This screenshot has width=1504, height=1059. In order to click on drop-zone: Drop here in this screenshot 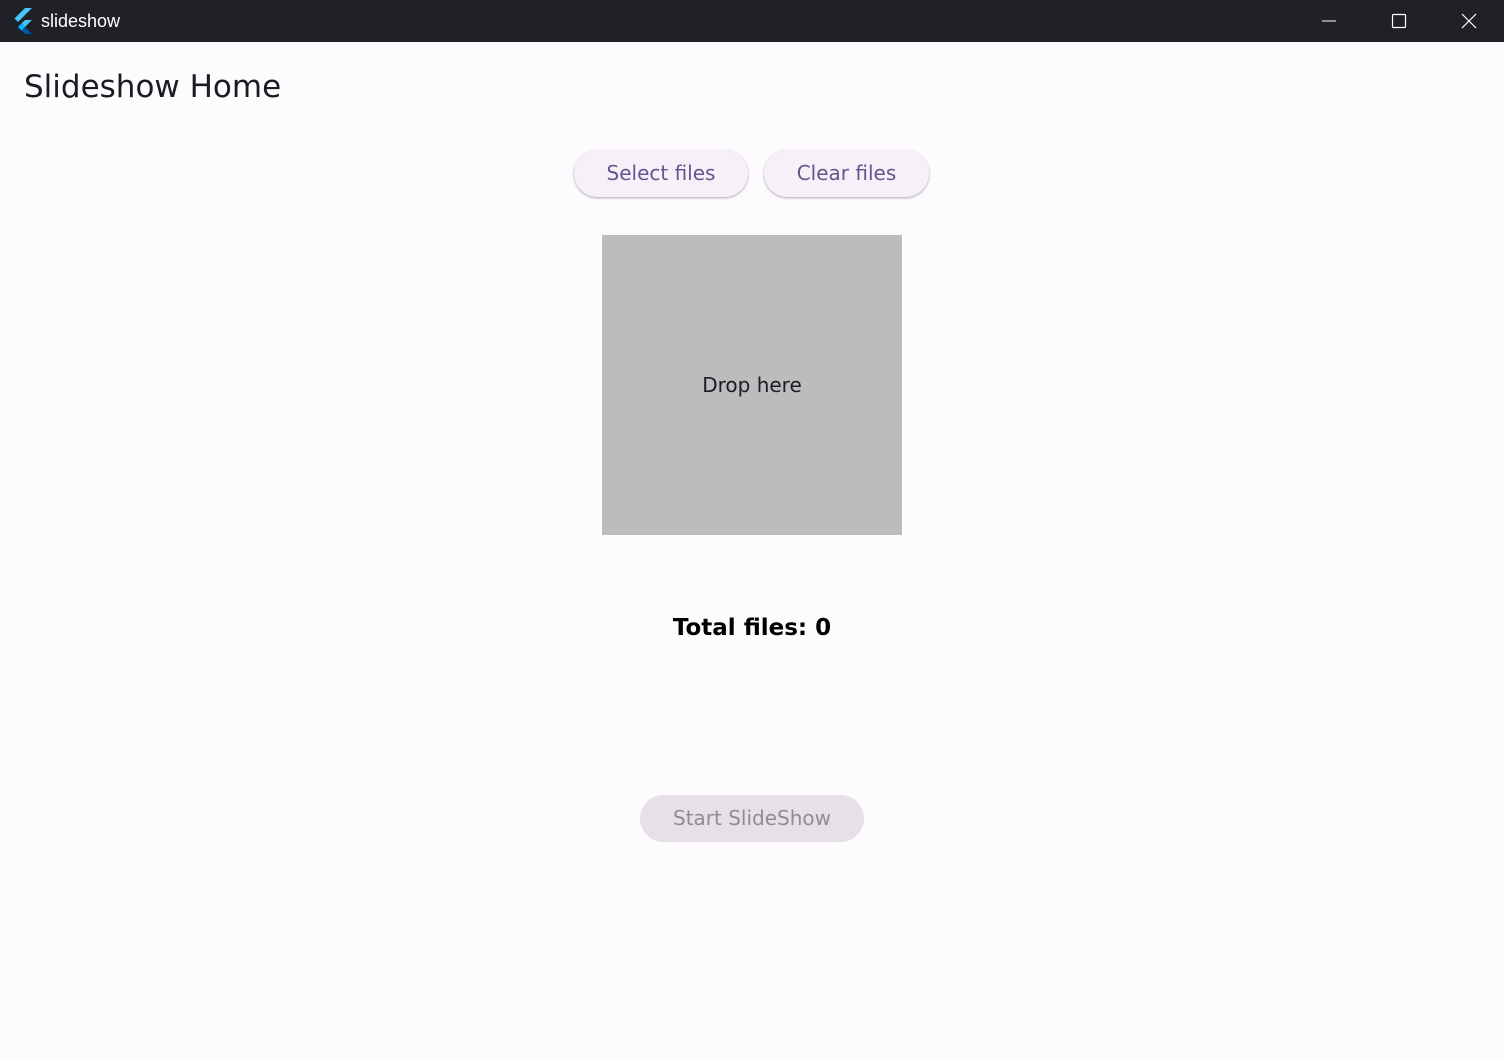, I will do `click(752, 385)`.